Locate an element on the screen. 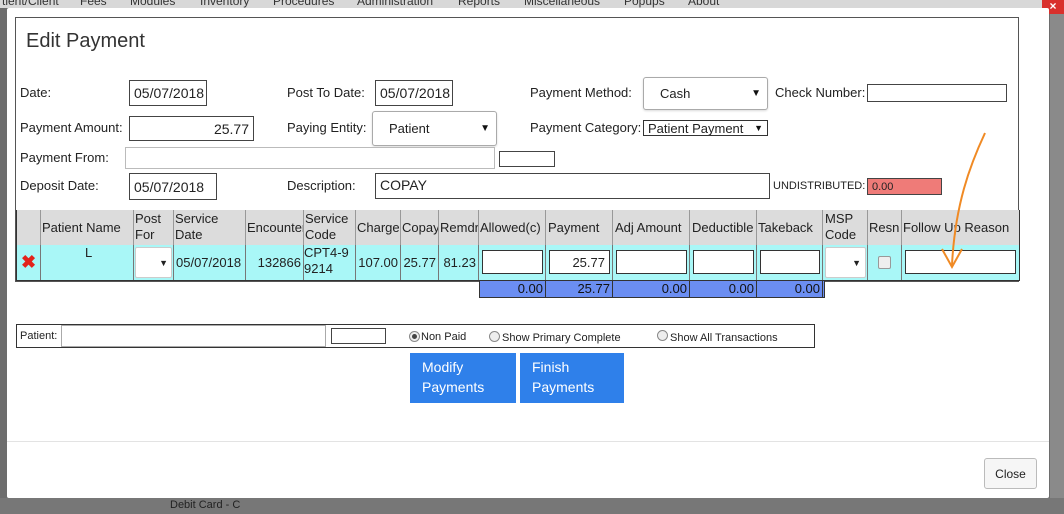  payment-method-label: Payment Method: is located at coordinates (581, 92).